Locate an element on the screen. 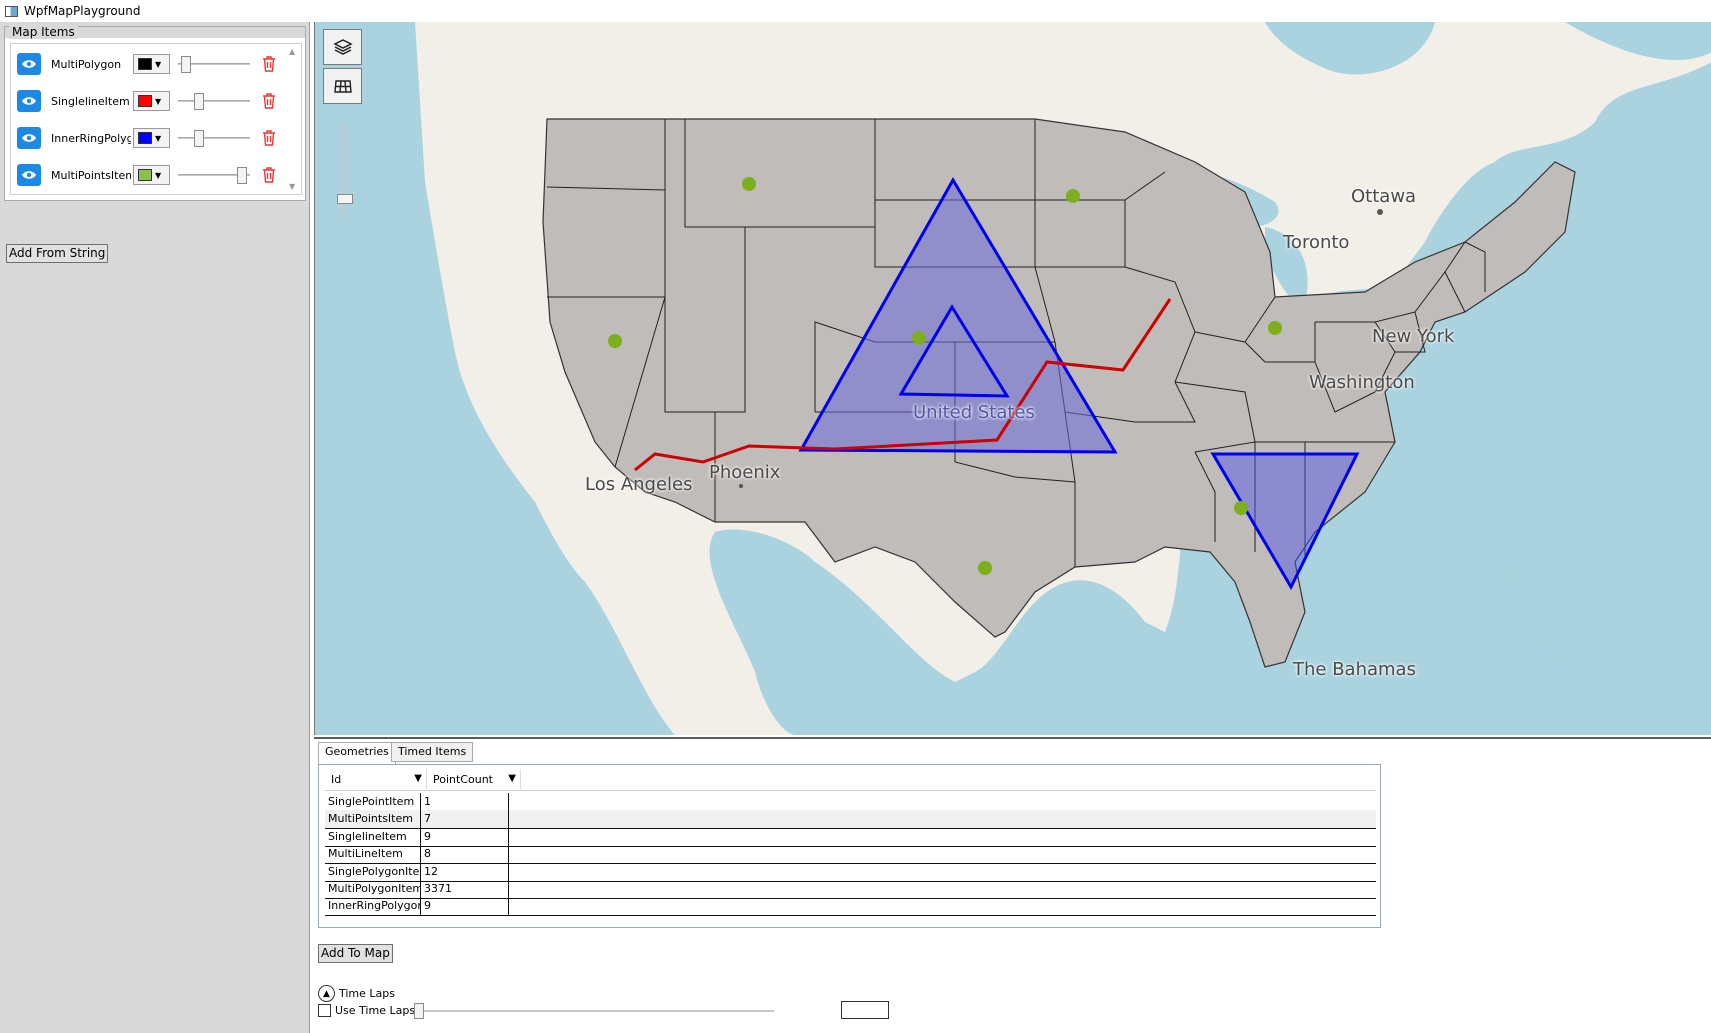 The image size is (1711, 1033). table-row: InnerRingPolygons 9 is located at coordinates (850, 907).